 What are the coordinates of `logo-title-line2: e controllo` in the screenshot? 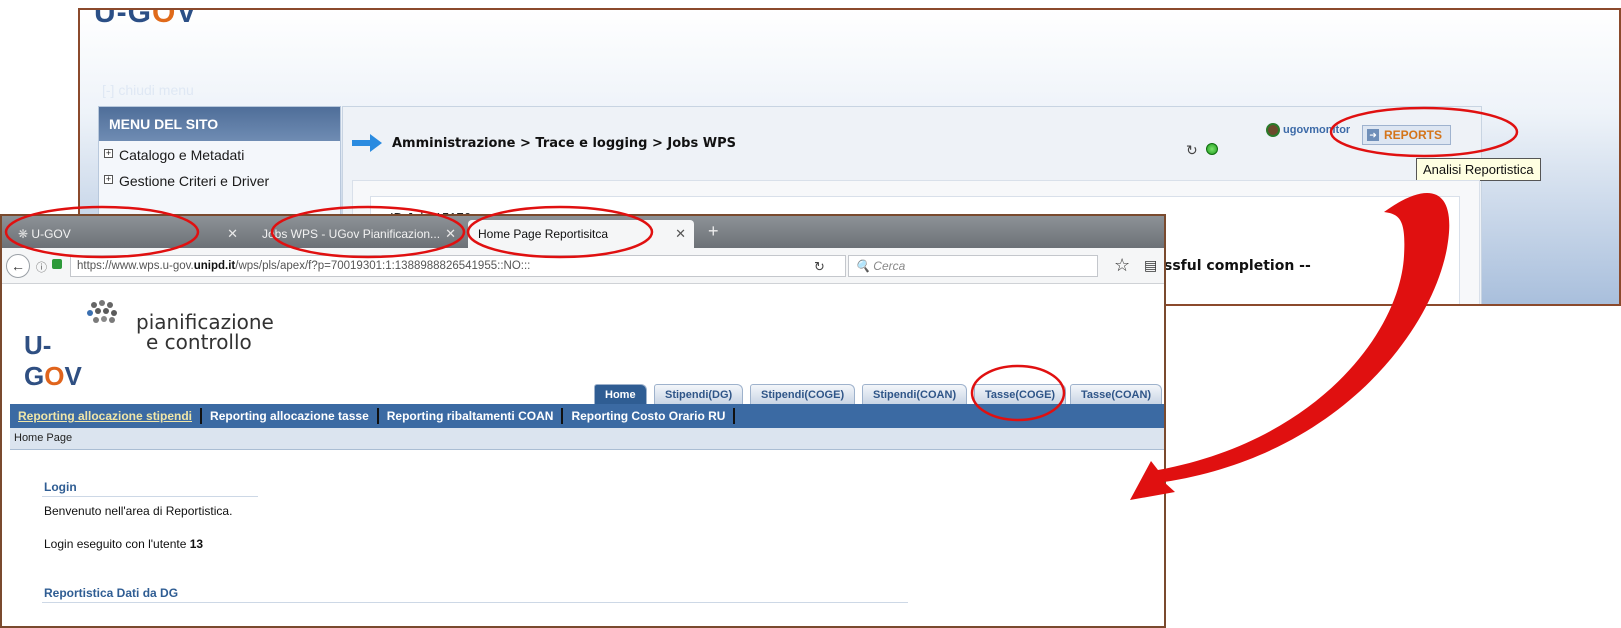 It's located at (199, 342).